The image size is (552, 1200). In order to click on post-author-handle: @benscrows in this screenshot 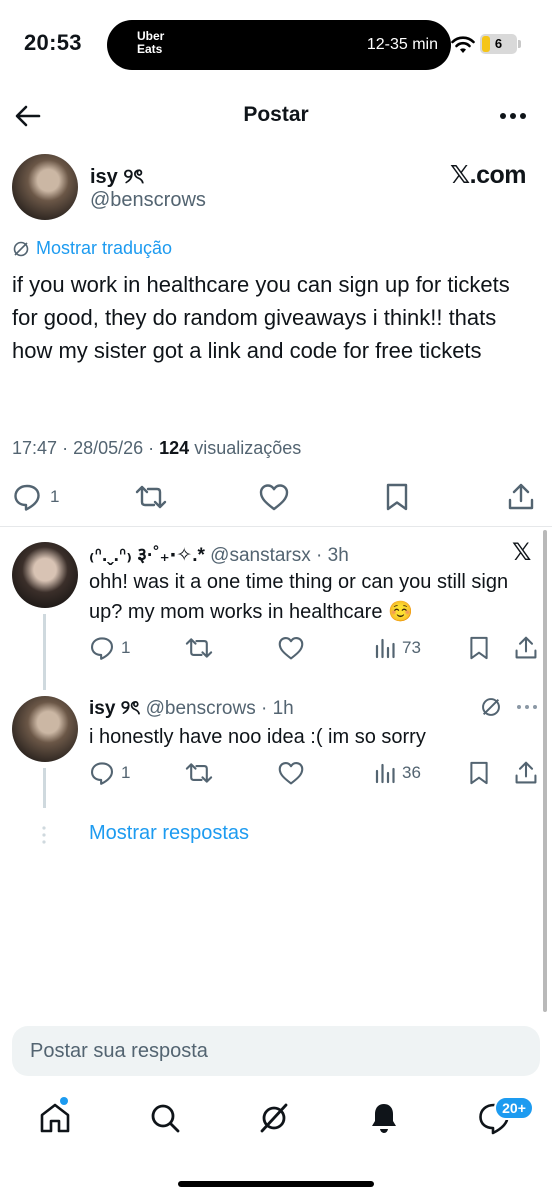, I will do `click(148, 200)`.